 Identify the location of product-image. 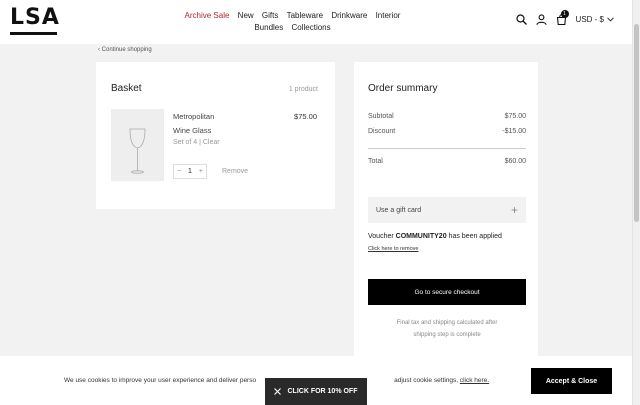
(137, 145).